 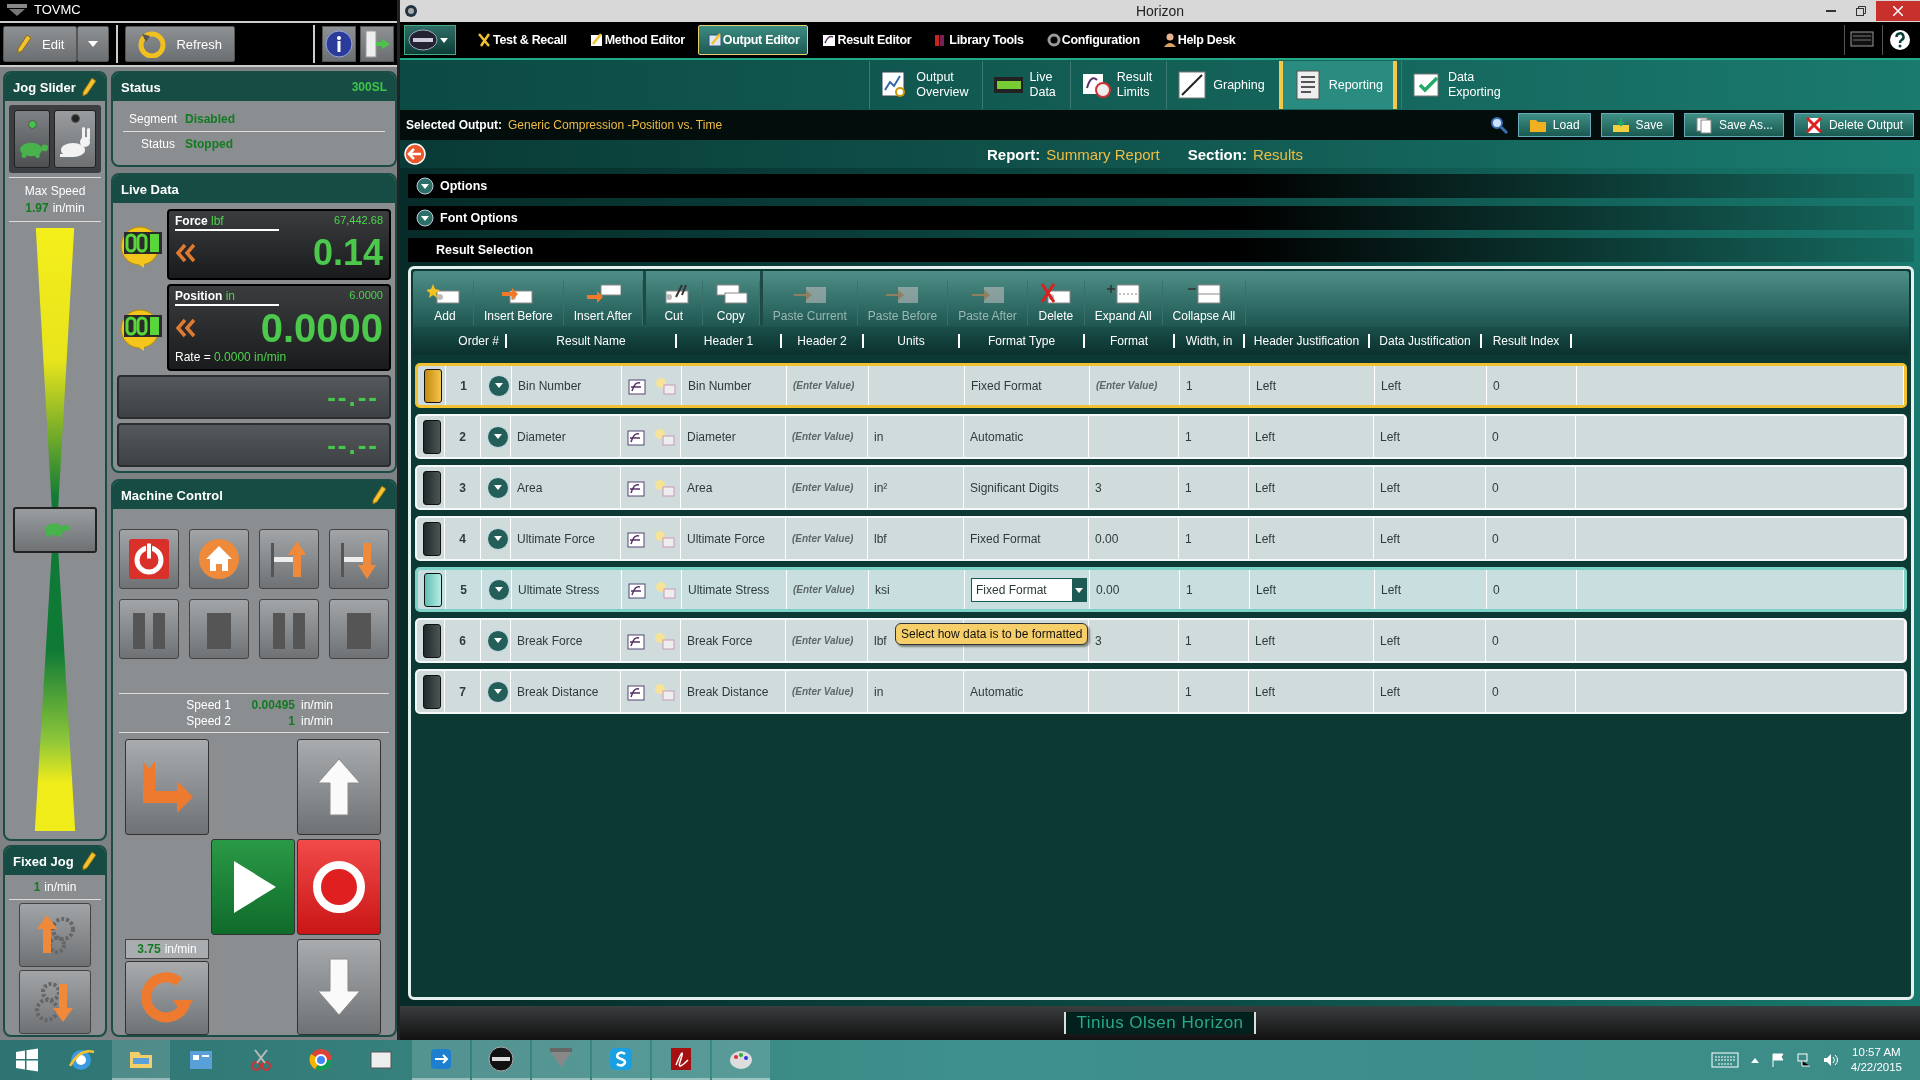 What do you see at coordinates (501, 1060) in the screenshot?
I see `taskbar-app-button` at bounding box center [501, 1060].